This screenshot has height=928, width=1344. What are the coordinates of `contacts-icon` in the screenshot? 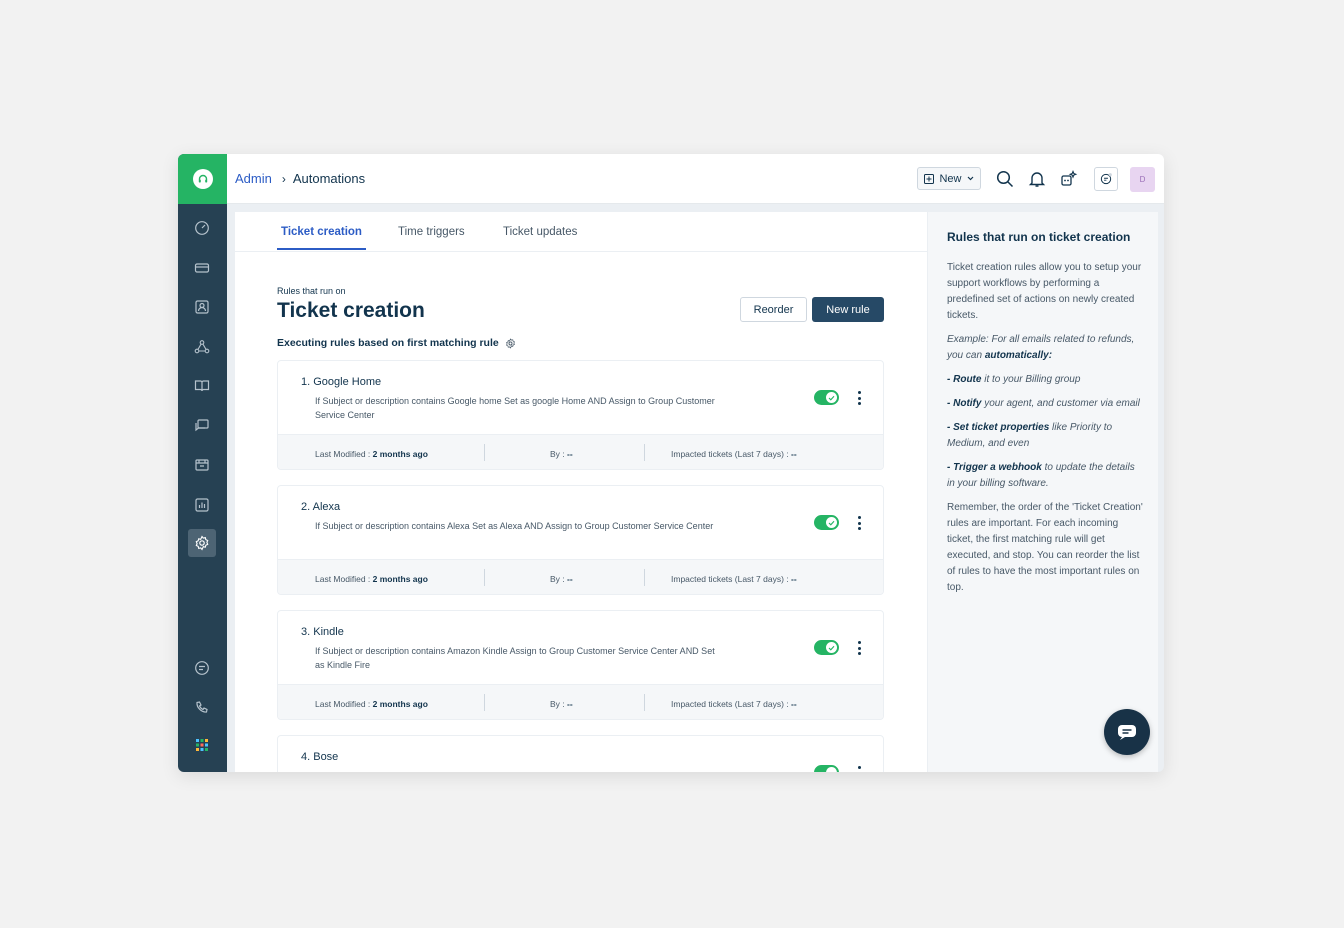 It's located at (202, 307).